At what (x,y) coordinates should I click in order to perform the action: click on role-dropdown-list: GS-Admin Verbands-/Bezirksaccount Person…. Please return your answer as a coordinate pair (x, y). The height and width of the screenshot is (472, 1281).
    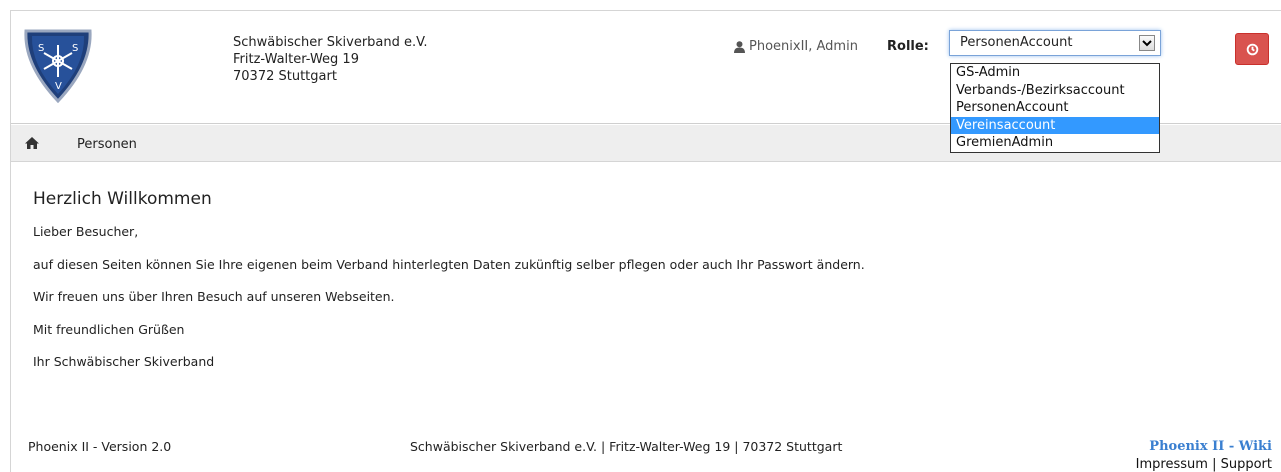
    Looking at the image, I should click on (1055, 108).